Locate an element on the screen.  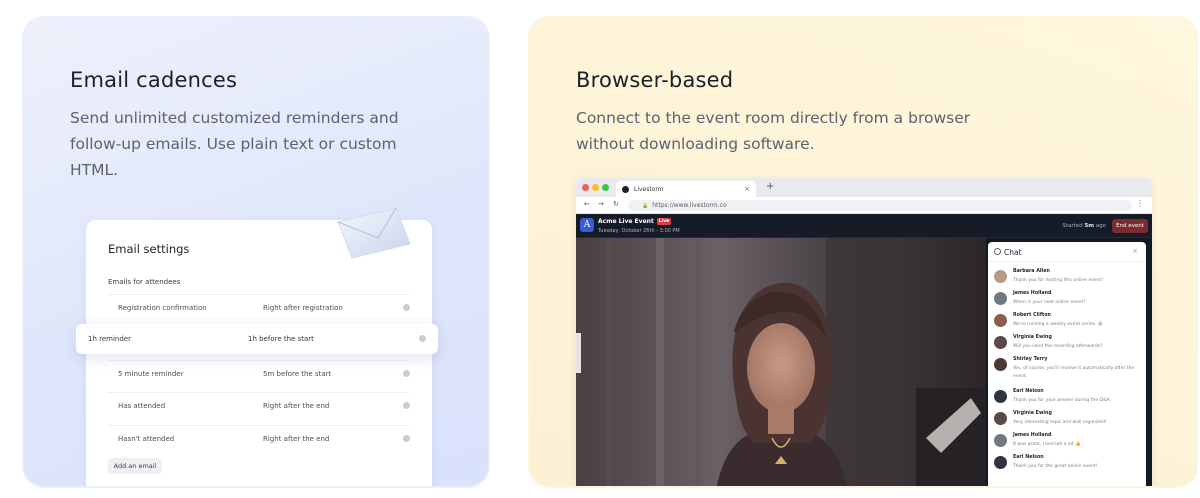
minimize-window-icon is located at coordinates (595, 187).